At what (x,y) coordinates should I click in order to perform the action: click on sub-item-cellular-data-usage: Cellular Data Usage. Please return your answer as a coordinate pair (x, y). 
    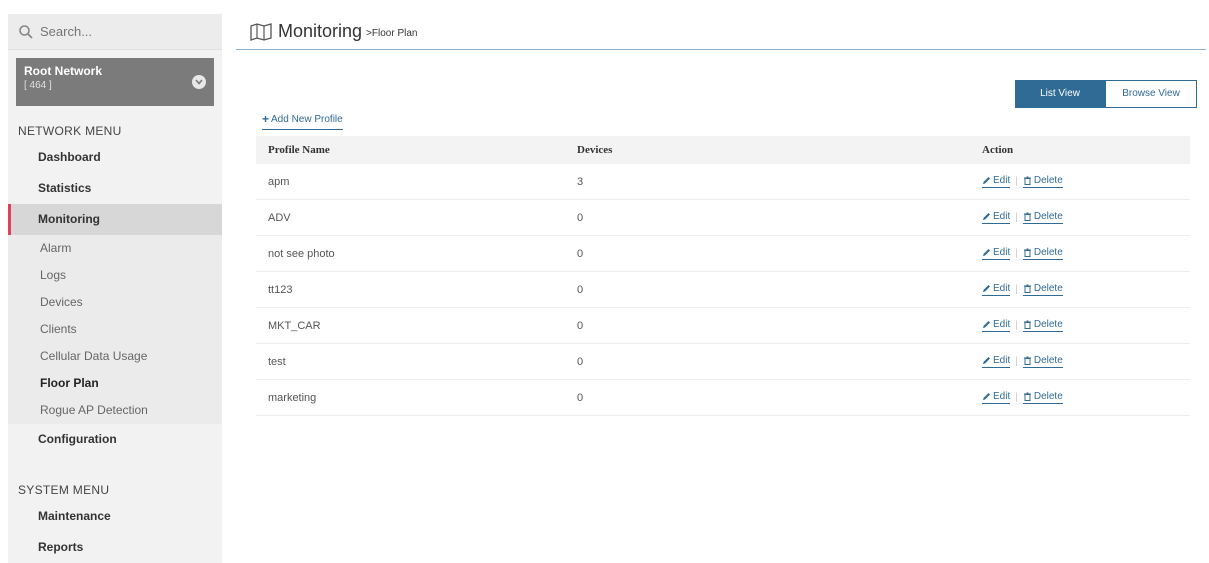
    Looking at the image, I should click on (115, 356).